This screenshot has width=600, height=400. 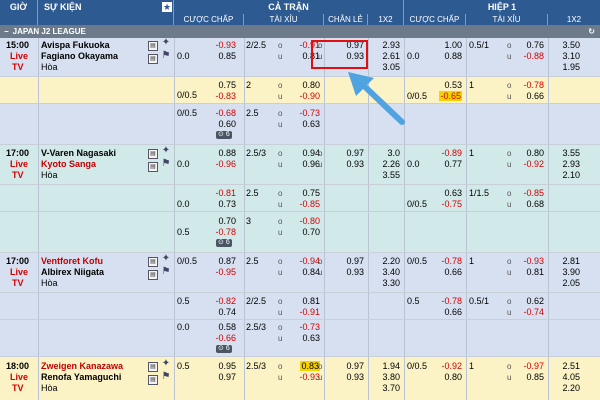 What do you see at coordinates (566, 261) in the screenshot?
I see `x12-value: 2.81` at bounding box center [566, 261].